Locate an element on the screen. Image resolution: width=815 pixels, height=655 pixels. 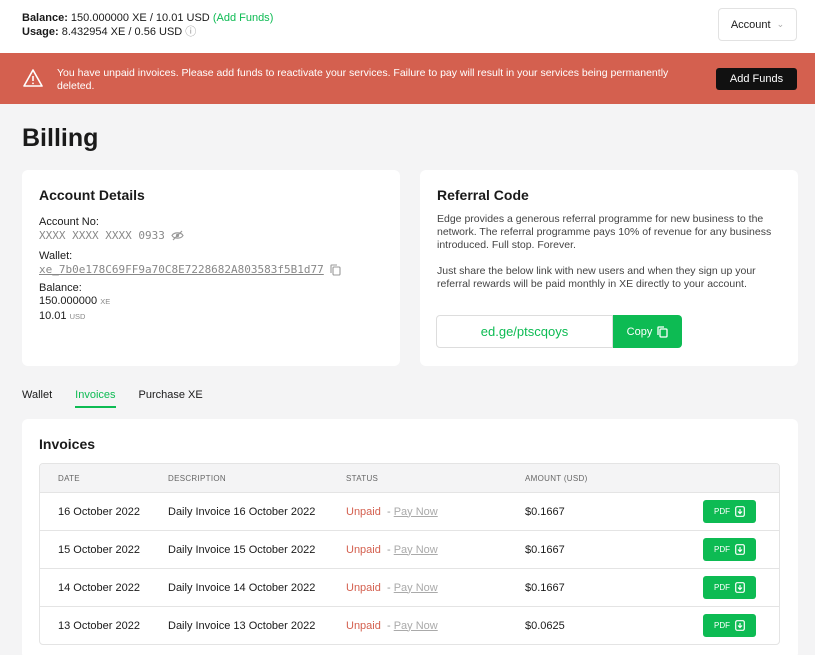
add-funds-button: Add Funds is located at coordinates (756, 79).